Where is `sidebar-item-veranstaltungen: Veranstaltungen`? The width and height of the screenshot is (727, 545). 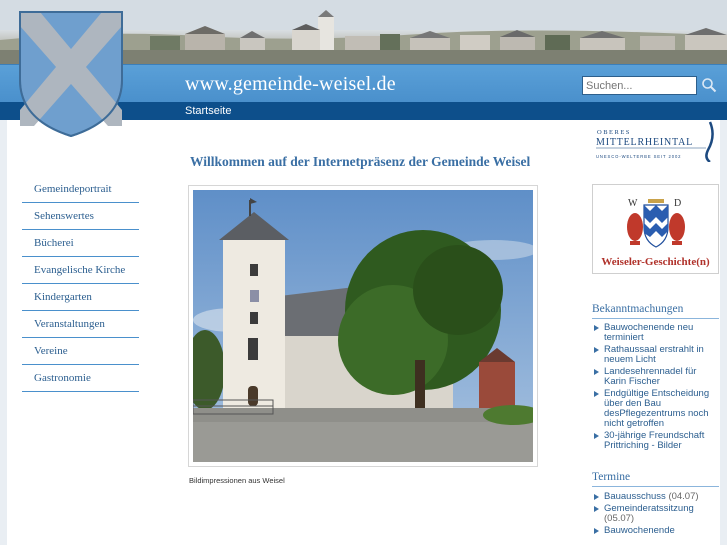
sidebar-item-veranstaltungen: Veranstaltungen is located at coordinates (80, 324).